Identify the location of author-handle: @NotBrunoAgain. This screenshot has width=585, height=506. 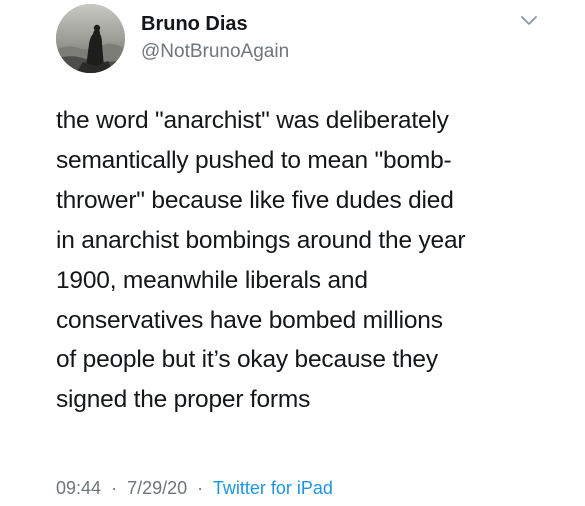
(215, 52).